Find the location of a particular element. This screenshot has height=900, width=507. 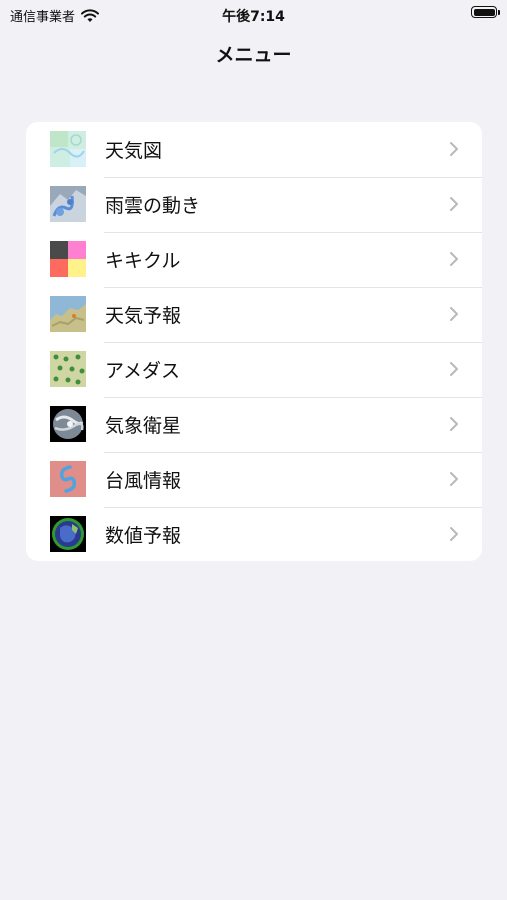

menu-item-label: 気象衛星 is located at coordinates (143, 426).